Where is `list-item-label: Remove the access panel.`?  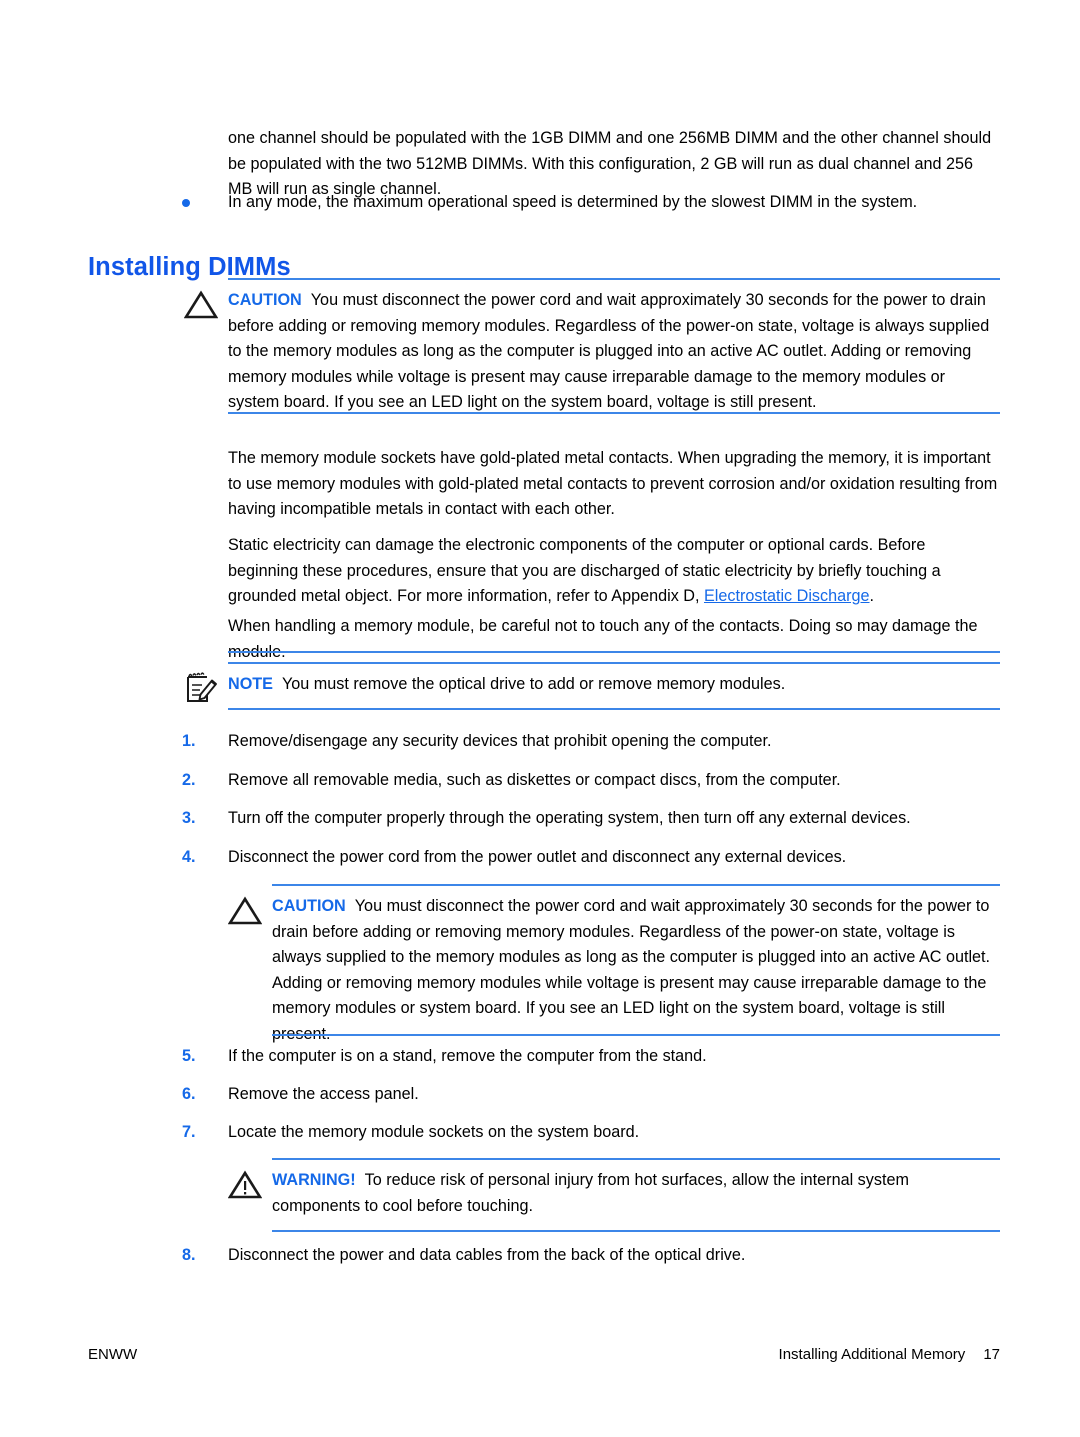 list-item-label: Remove the access panel. is located at coordinates (323, 1094).